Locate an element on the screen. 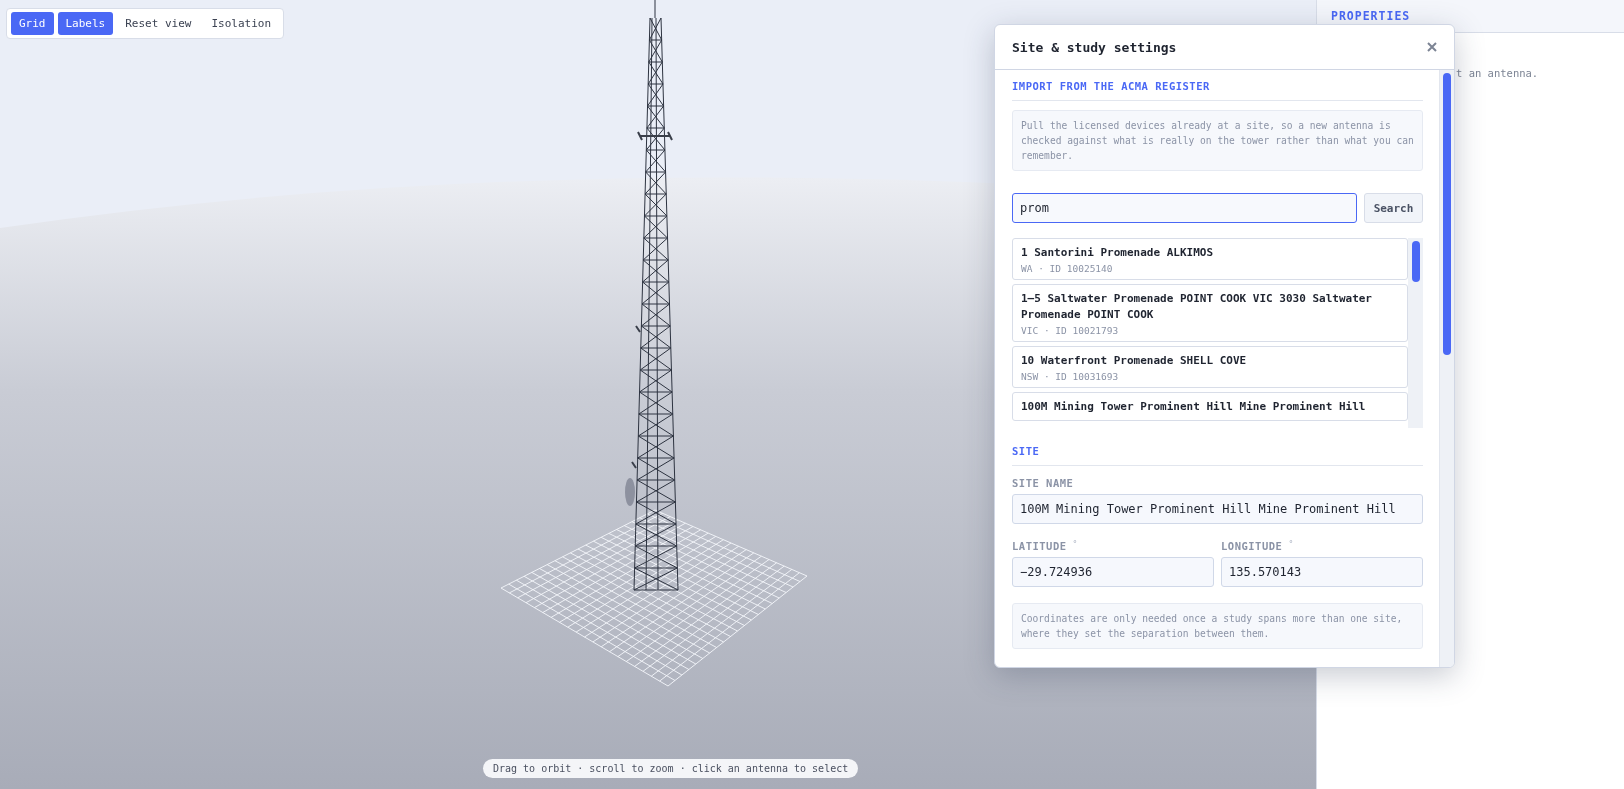  result-item: 1–5 Saltwater Promenade POINT COOK VIC 3030 Saltwater Promenade POINT COOK VIC · ID 10021793 is located at coordinates (1210, 313).